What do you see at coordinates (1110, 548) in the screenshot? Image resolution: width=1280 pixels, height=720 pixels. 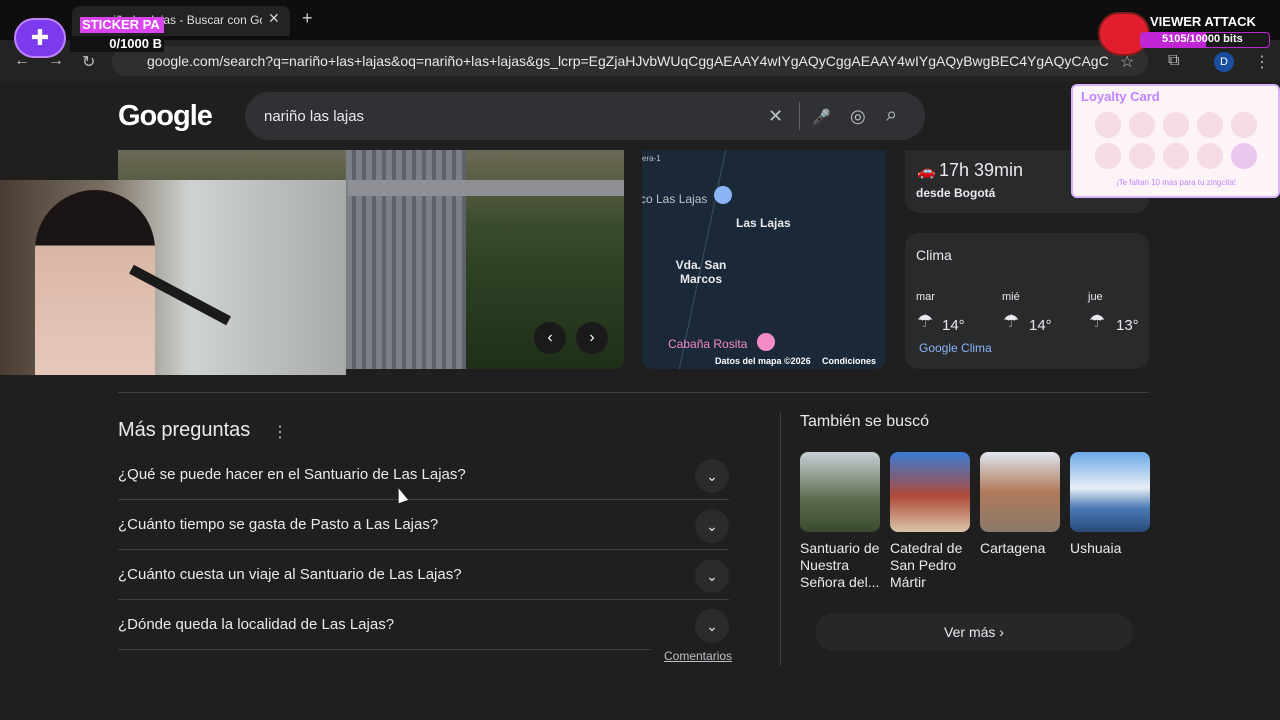 I see `related-name: Ushuaia` at bounding box center [1110, 548].